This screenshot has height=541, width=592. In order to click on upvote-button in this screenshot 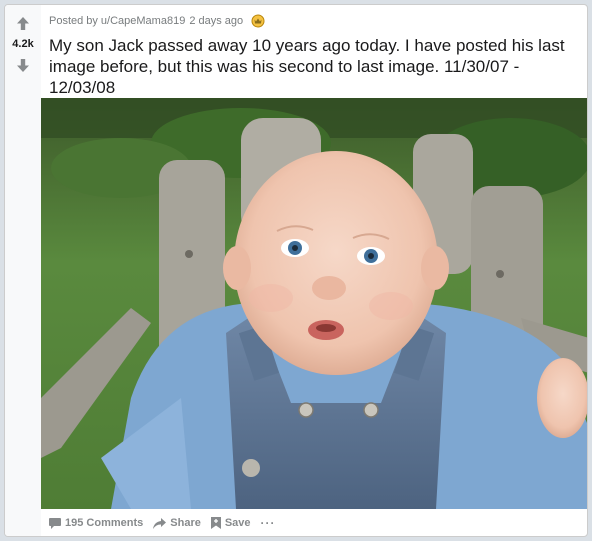, I will do `click(23, 23)`.